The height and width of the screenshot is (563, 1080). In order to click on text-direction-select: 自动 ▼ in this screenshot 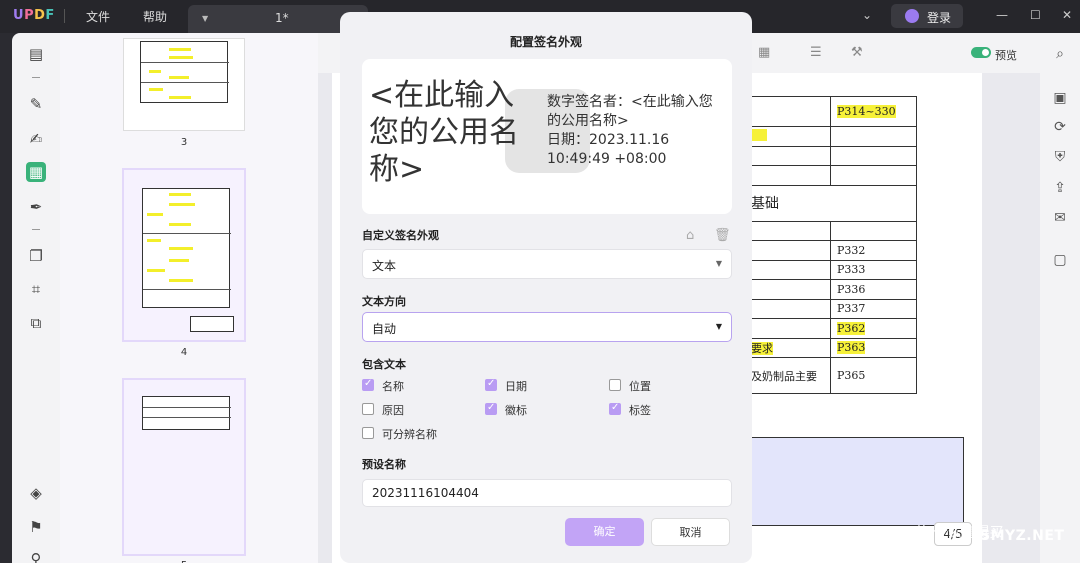, I will do `click(547, 327)`.